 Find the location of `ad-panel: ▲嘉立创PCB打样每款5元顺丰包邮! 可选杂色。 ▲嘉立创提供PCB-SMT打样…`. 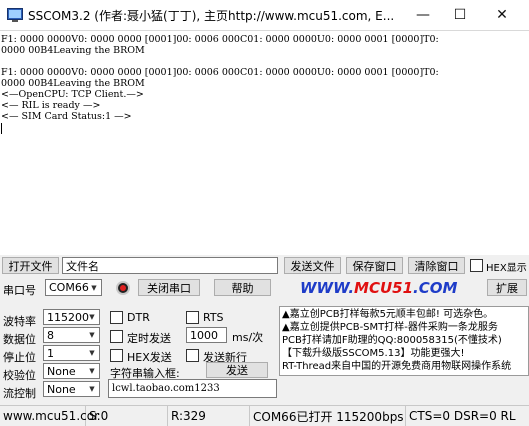

ad-panel: ▲嘉立创PCB打样每款5元顺丰包邮! 可选杂色。 ▲嘉立创提供PCB-SMT打样… is located at coordinates (404, 341).